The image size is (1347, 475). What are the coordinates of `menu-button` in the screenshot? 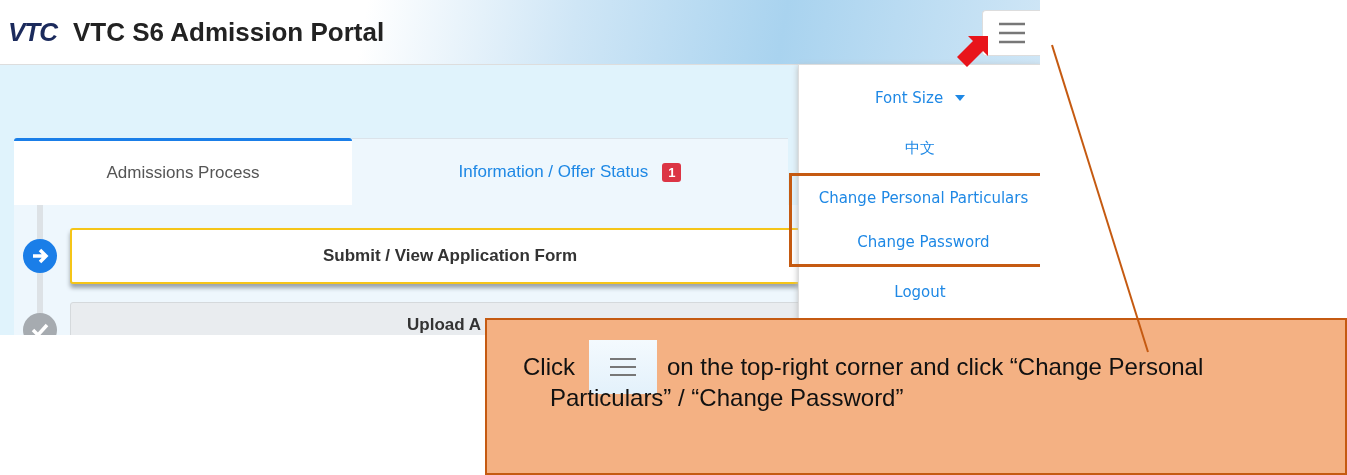 It's located at (1011, 33).